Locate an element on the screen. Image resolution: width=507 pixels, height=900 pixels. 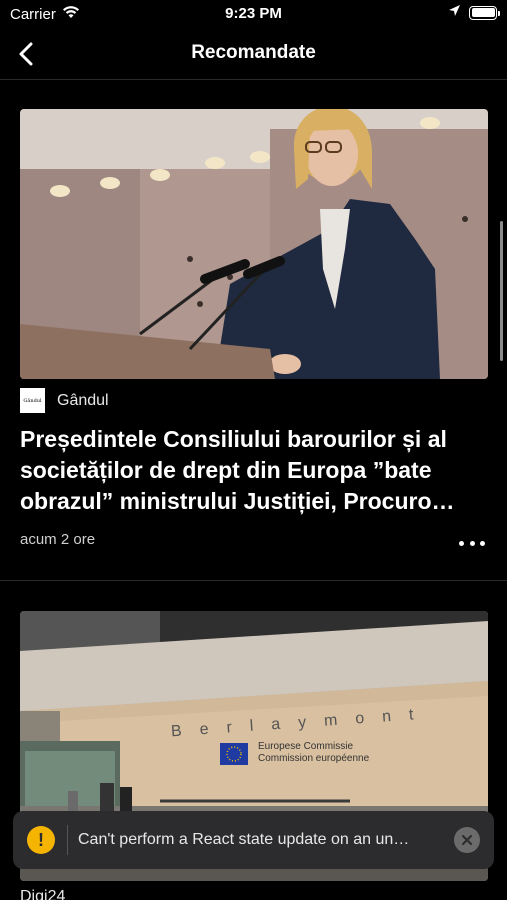
scroll-indicator is located at coordinates (501, 291).